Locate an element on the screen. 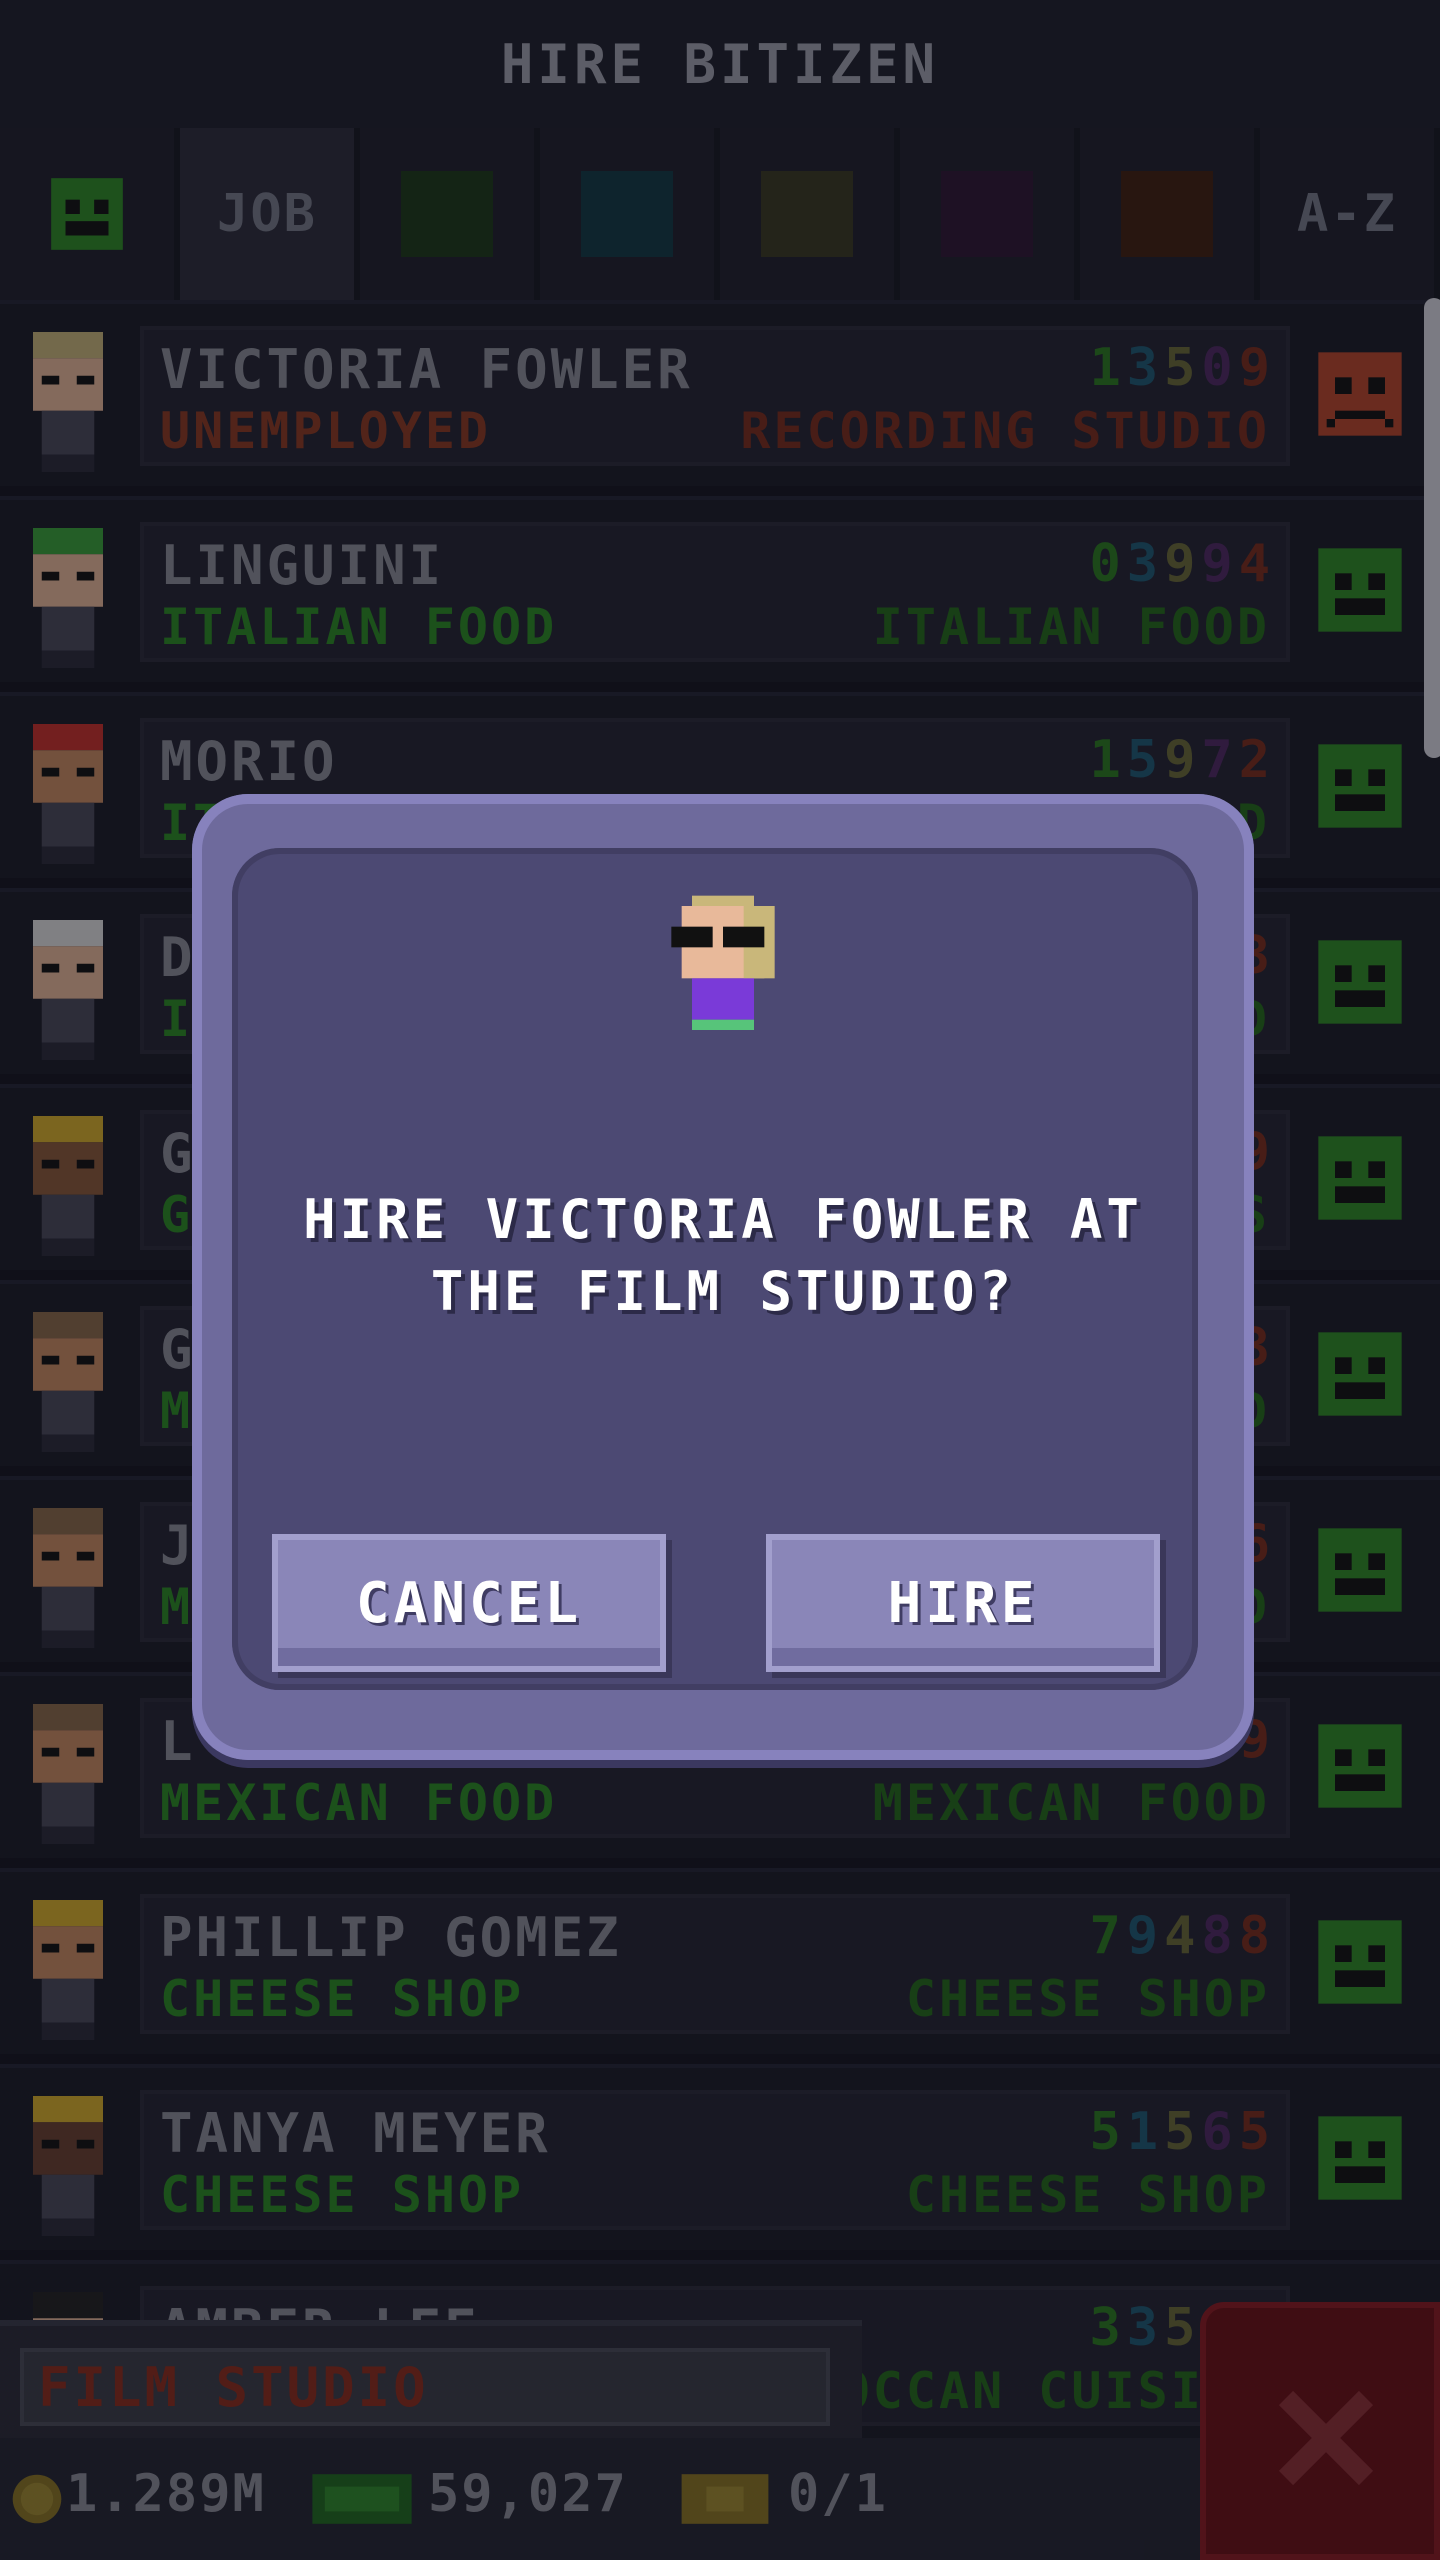  hire-button: HIRE is located at coordinates (963, 1603).